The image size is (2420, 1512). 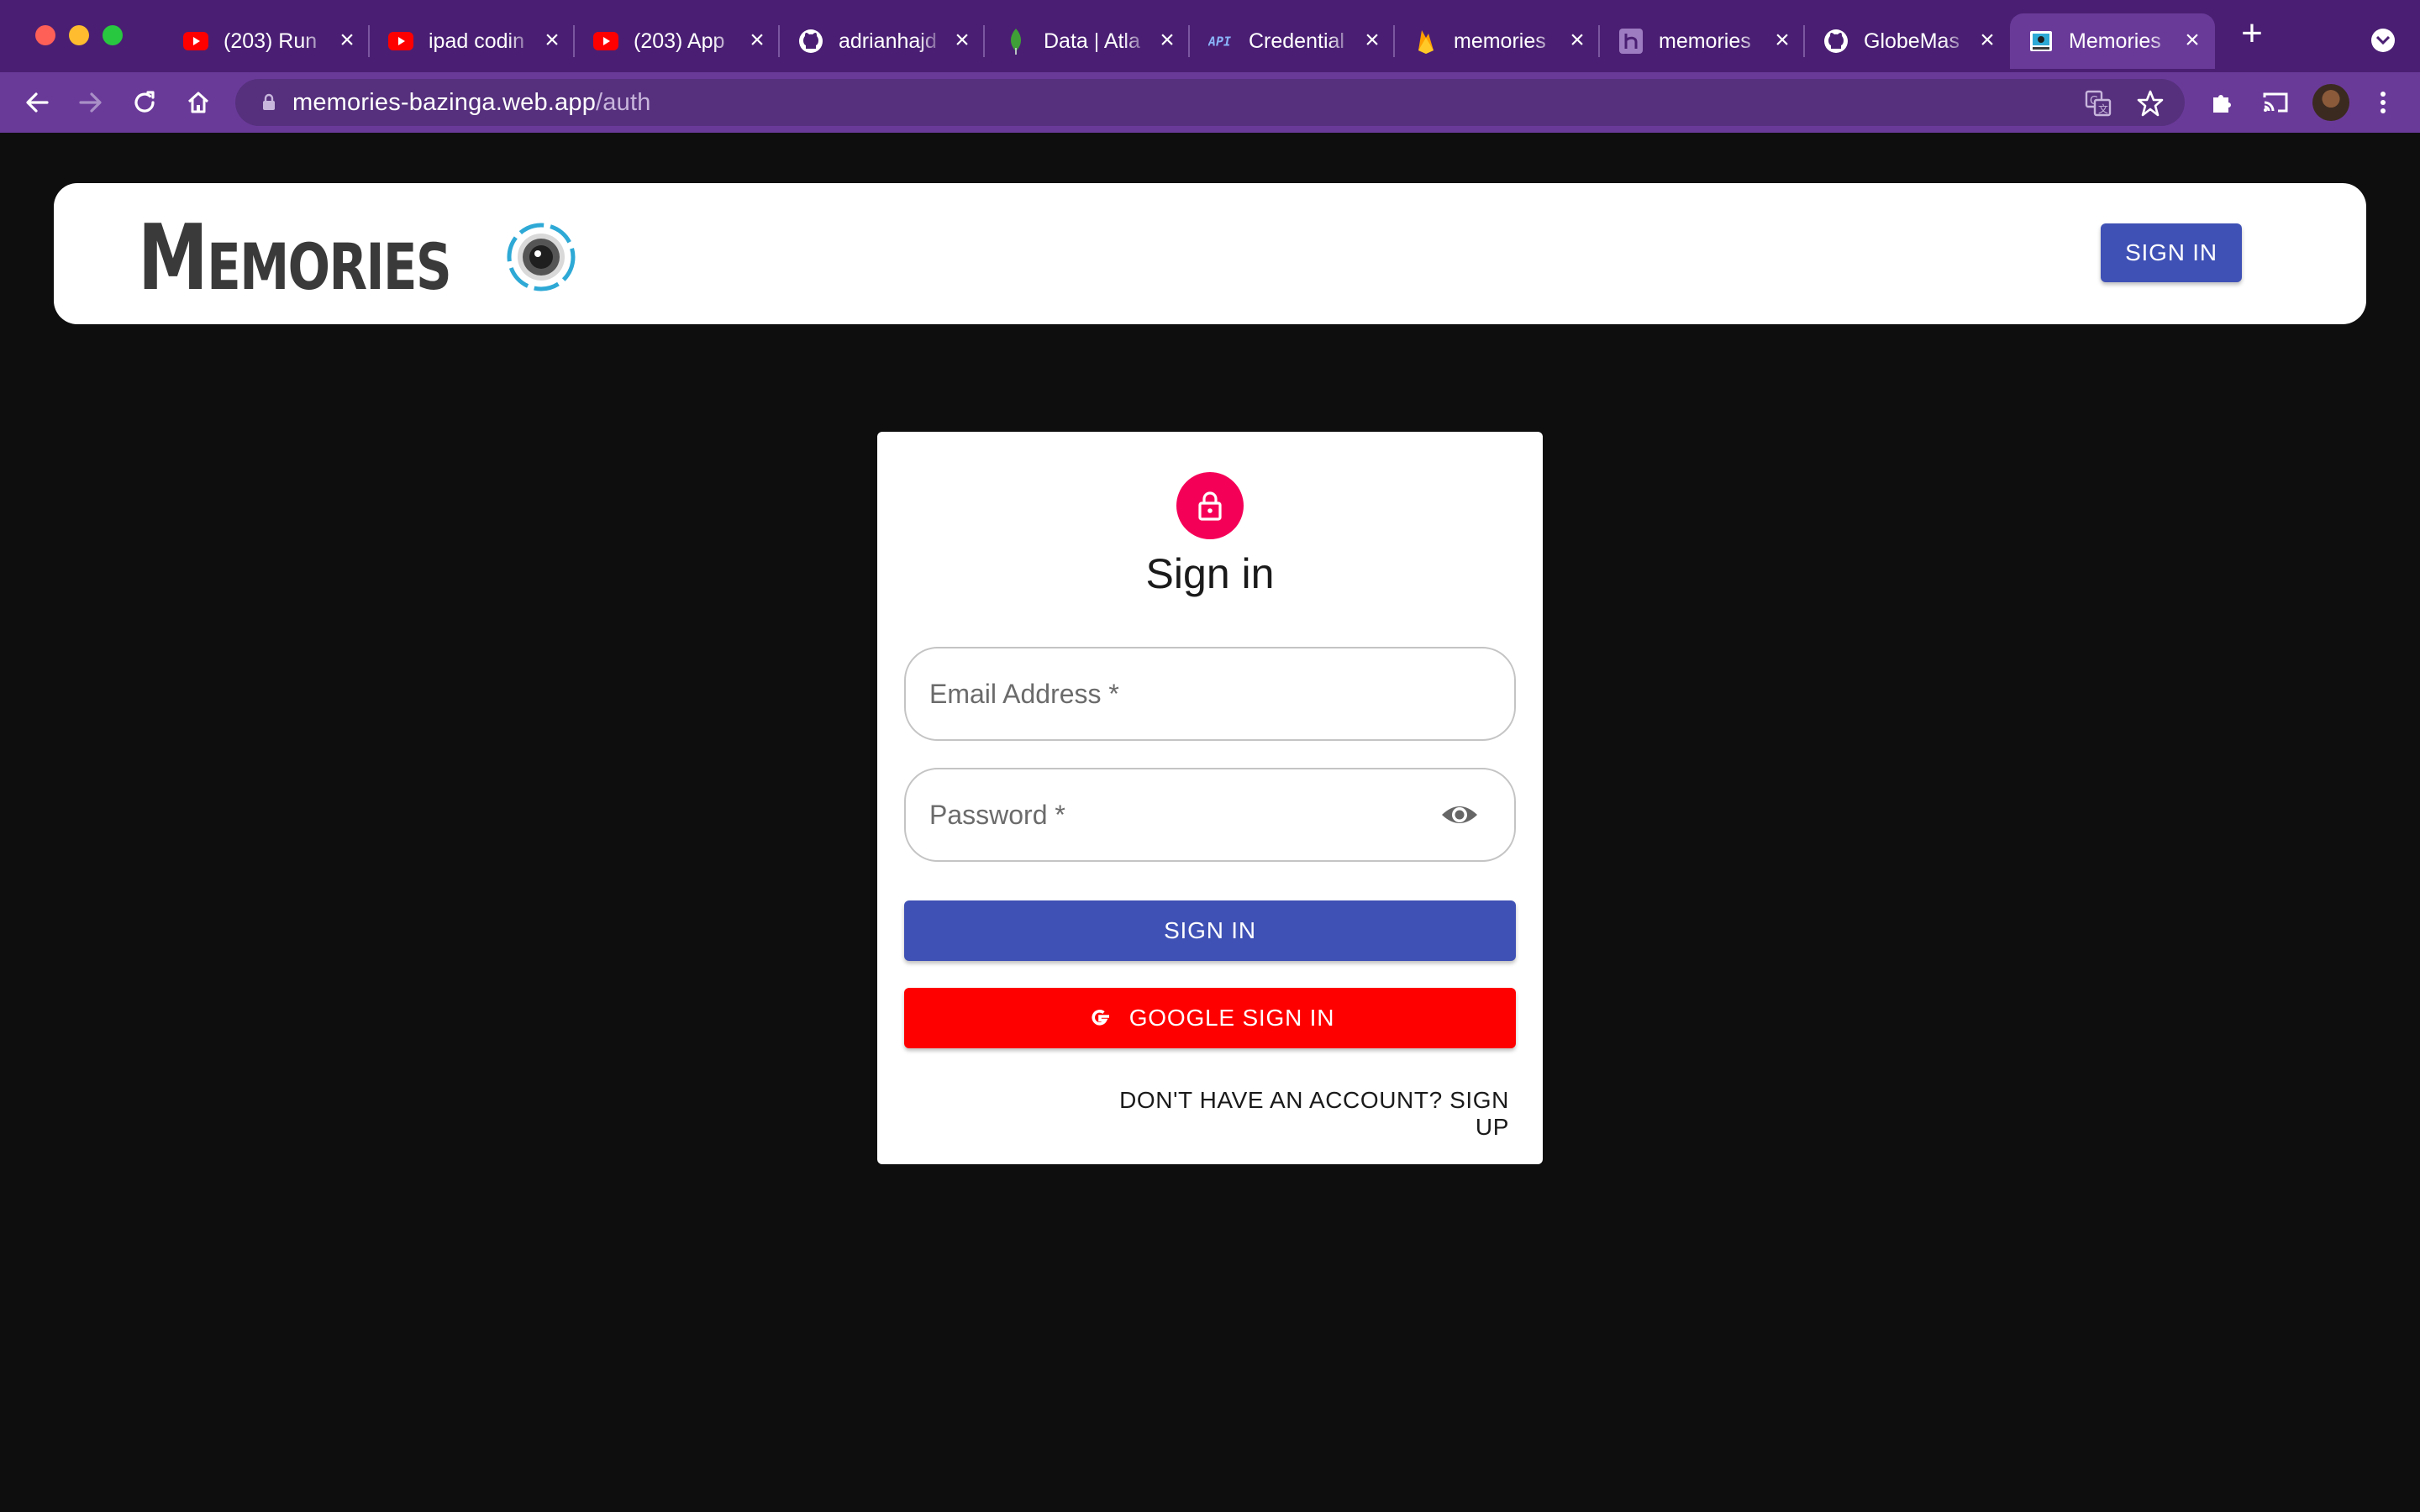 What do you see at coordinates (2252, 33) in the screenshot?
I see `new-tab-button: +` at bounding box center [2252, 33].